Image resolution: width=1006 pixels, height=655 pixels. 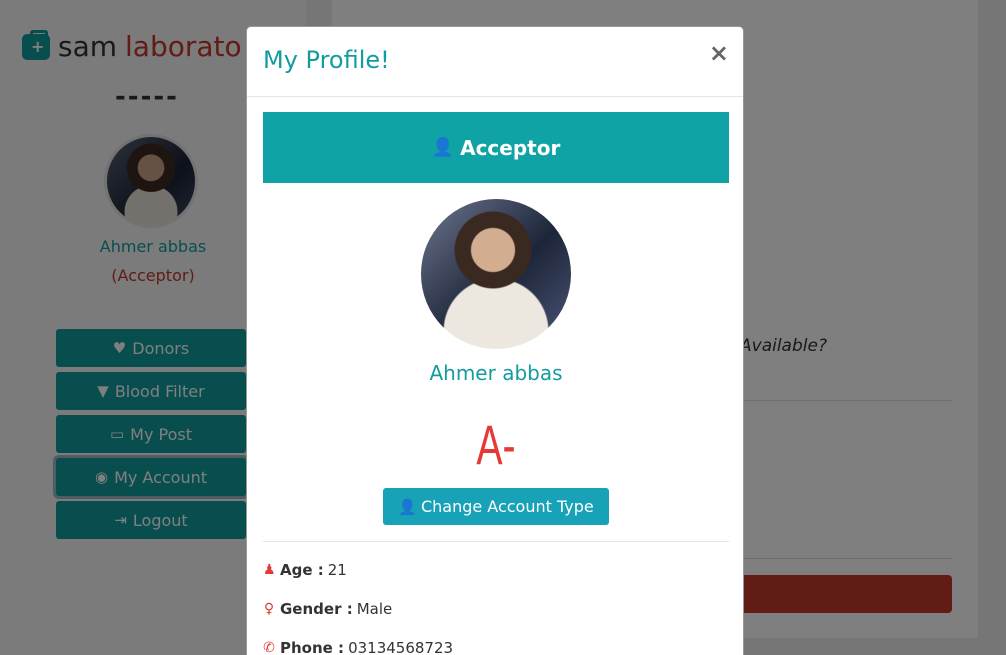 I want to click on modal-title: My Profile!, so click(x=326, y=60).